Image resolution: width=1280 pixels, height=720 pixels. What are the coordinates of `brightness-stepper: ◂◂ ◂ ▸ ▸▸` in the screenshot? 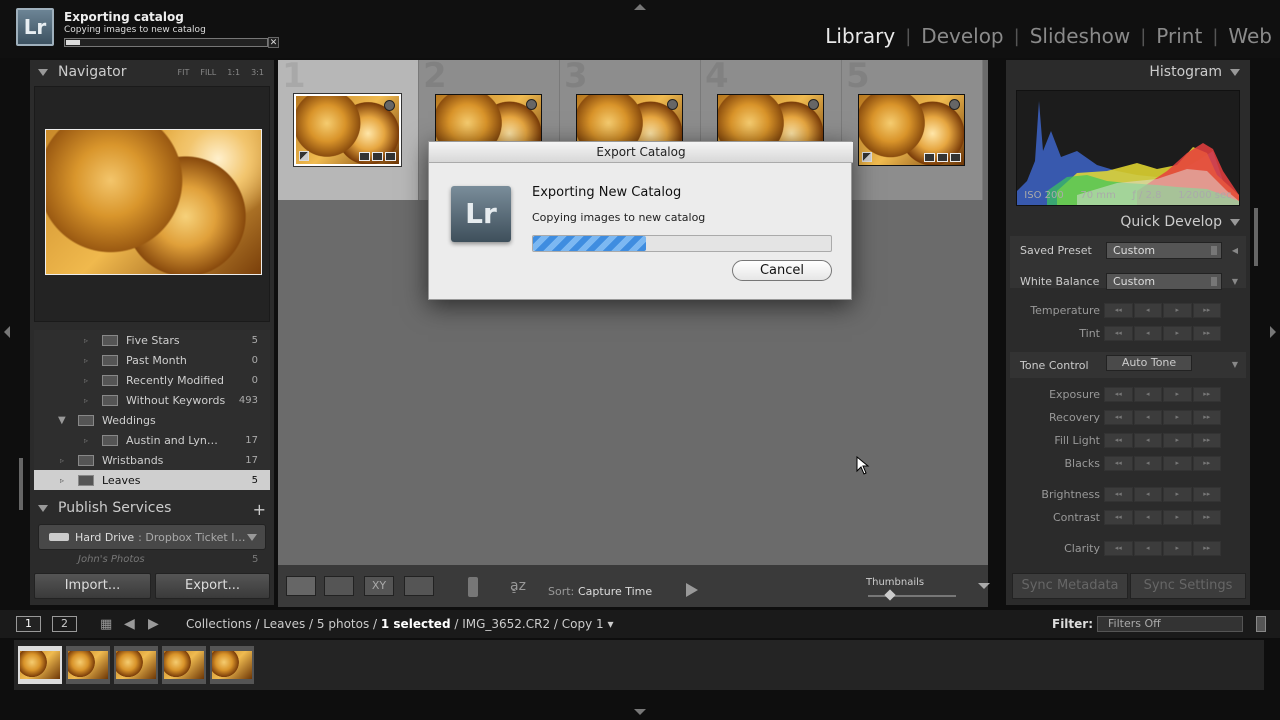 It's located at (1163, 494).